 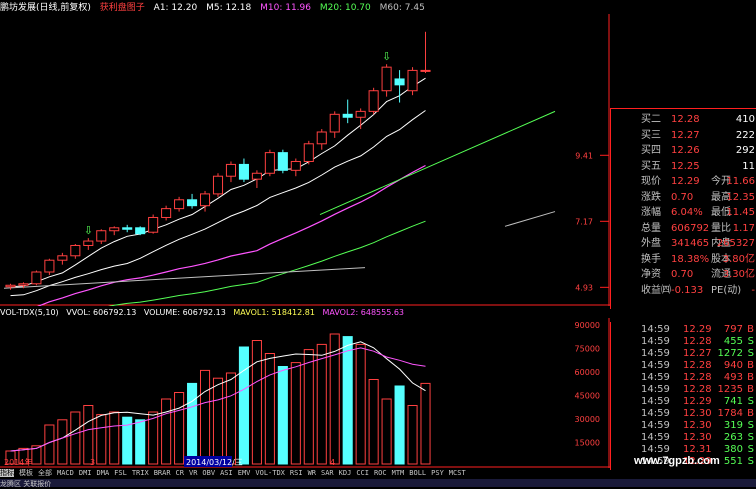 I want to click on indicator-tab: DMA, so click(x=103, y=473).